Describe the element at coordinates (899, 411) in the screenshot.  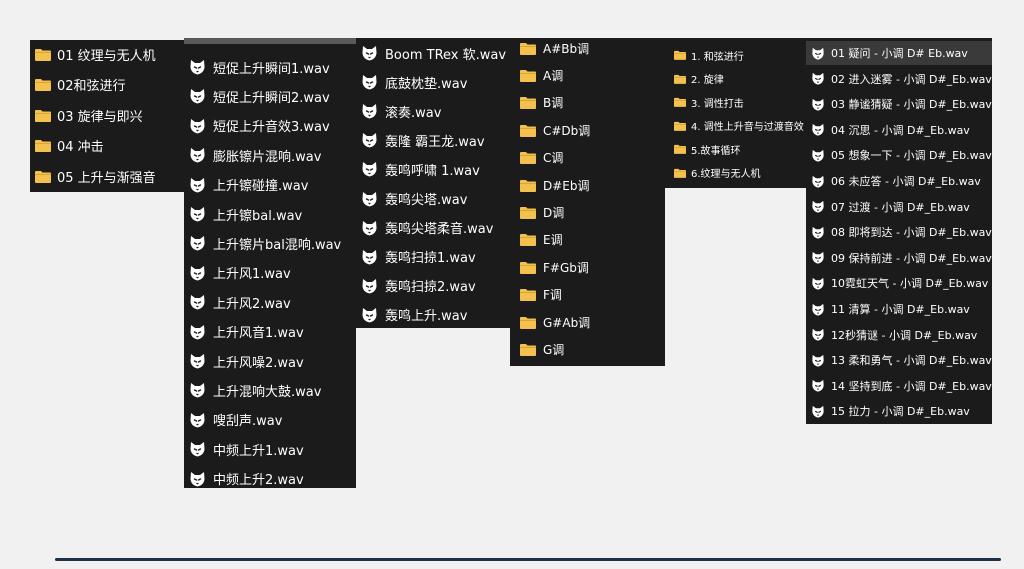
I see `file-item: 15 拉力 - 小调 D#_Eb.wav` at that location.